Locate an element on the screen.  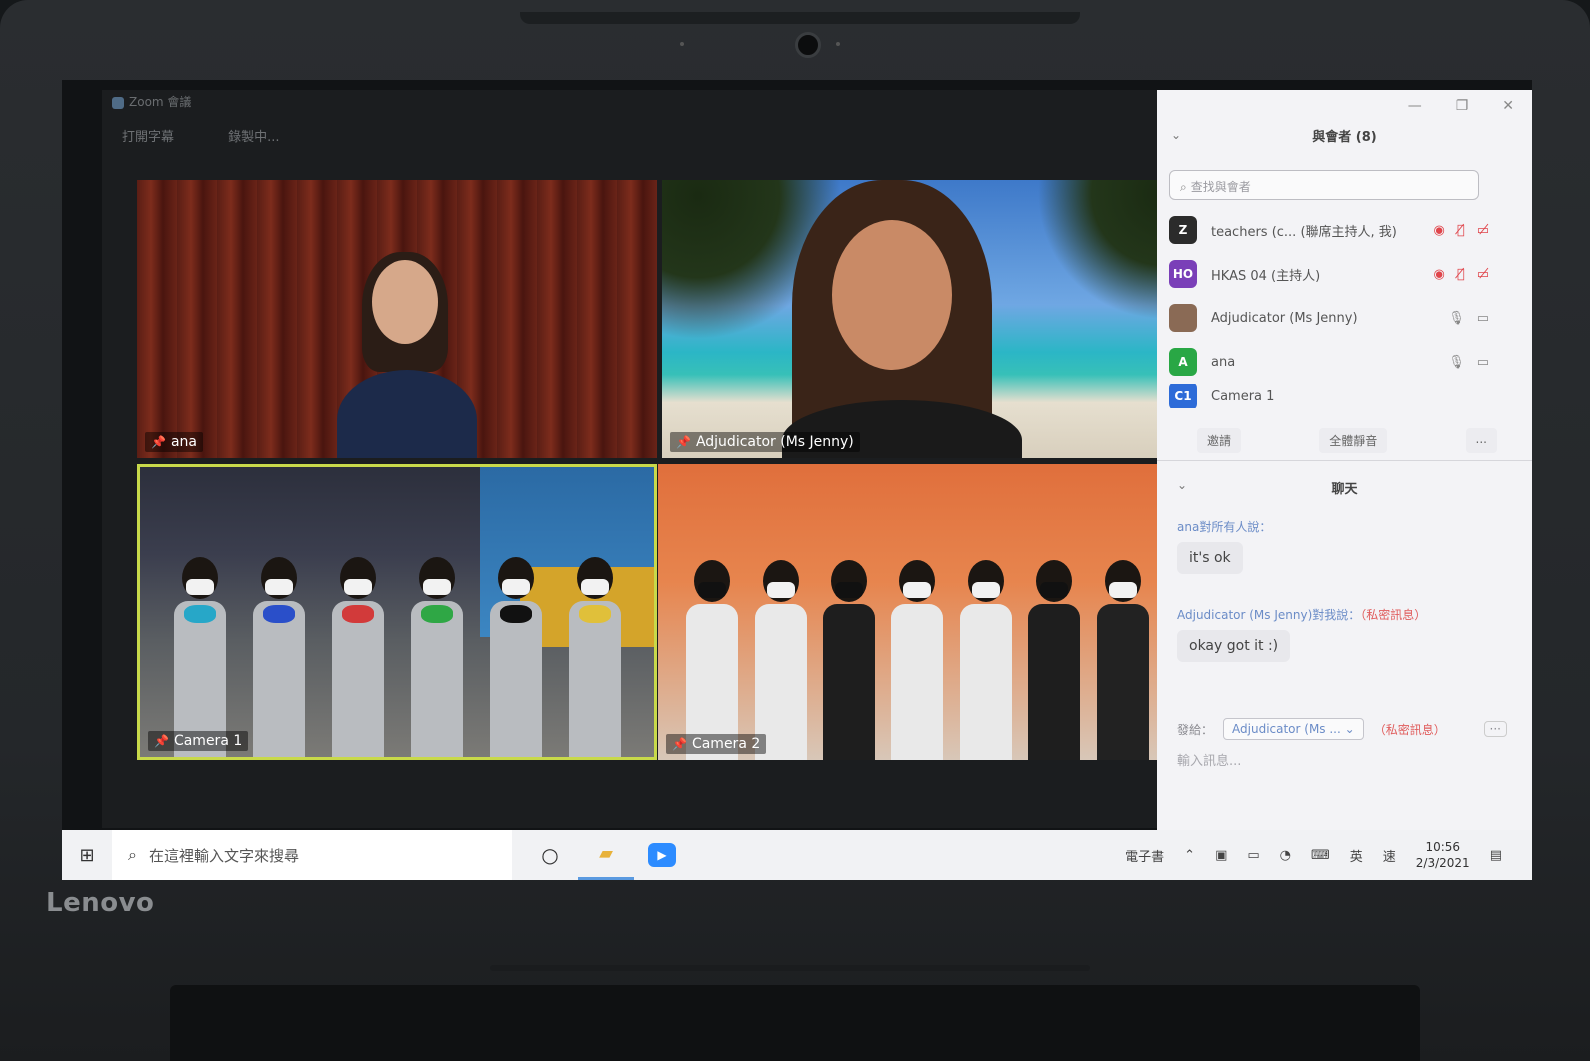
participant-name: ana is located at coordinates (1223, 362).